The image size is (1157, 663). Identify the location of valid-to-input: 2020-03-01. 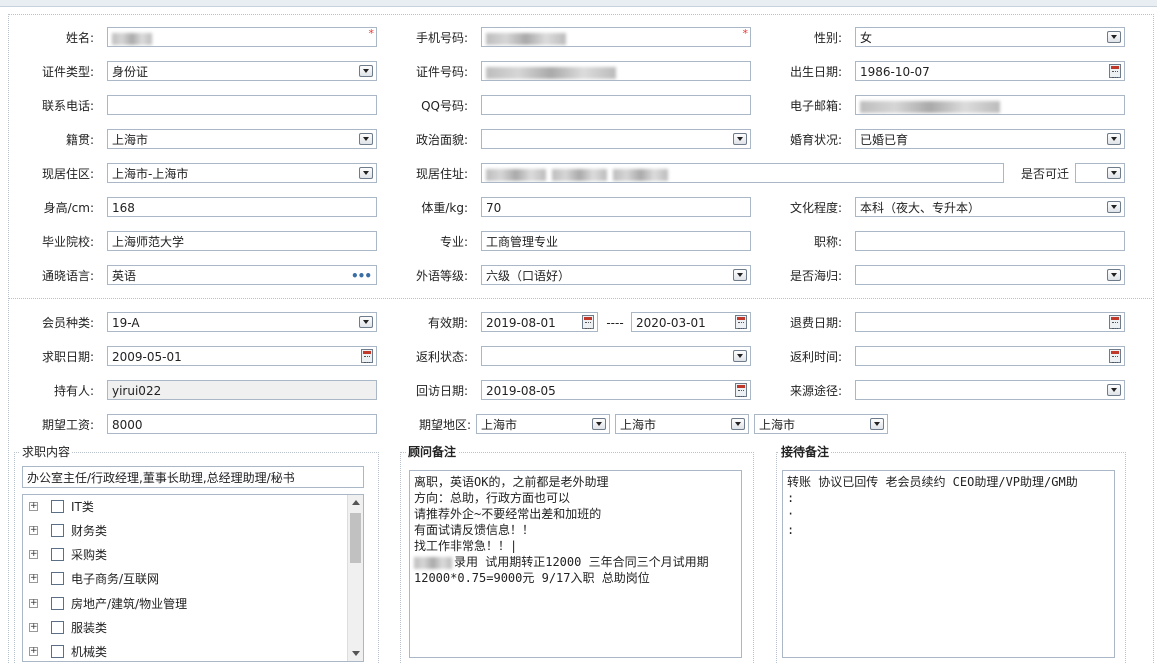
(691, 322).